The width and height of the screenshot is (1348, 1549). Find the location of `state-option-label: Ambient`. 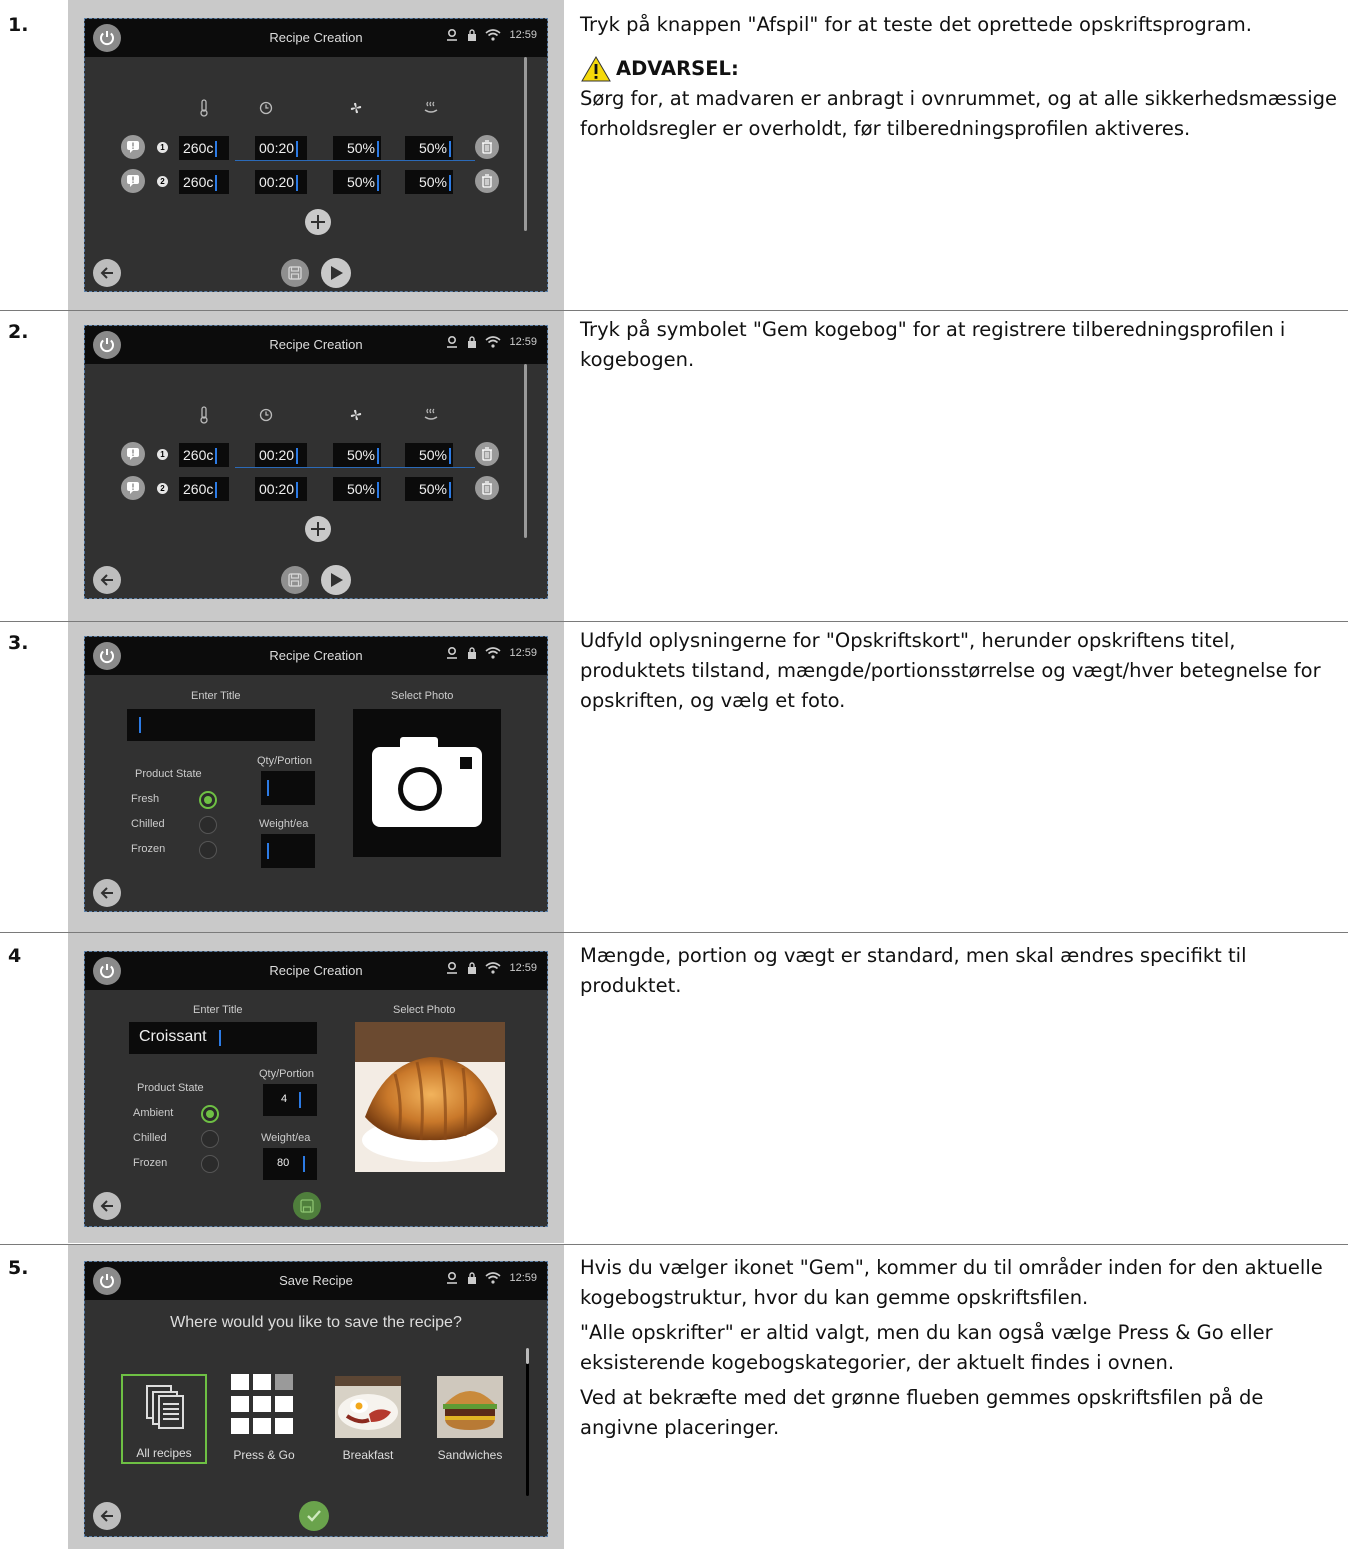

state-option-label: Ambient is located at coordinates (153, 1113).